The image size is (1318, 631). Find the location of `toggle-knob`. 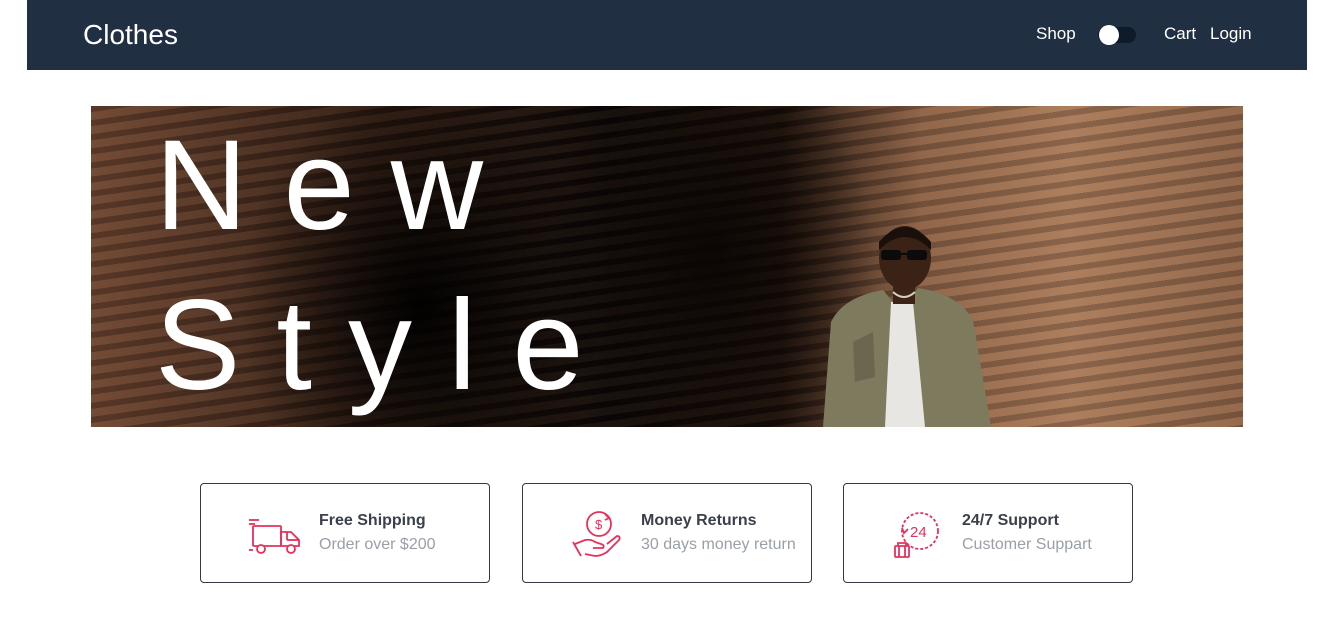

toggle-knob is located at coordinates (1109, 35).